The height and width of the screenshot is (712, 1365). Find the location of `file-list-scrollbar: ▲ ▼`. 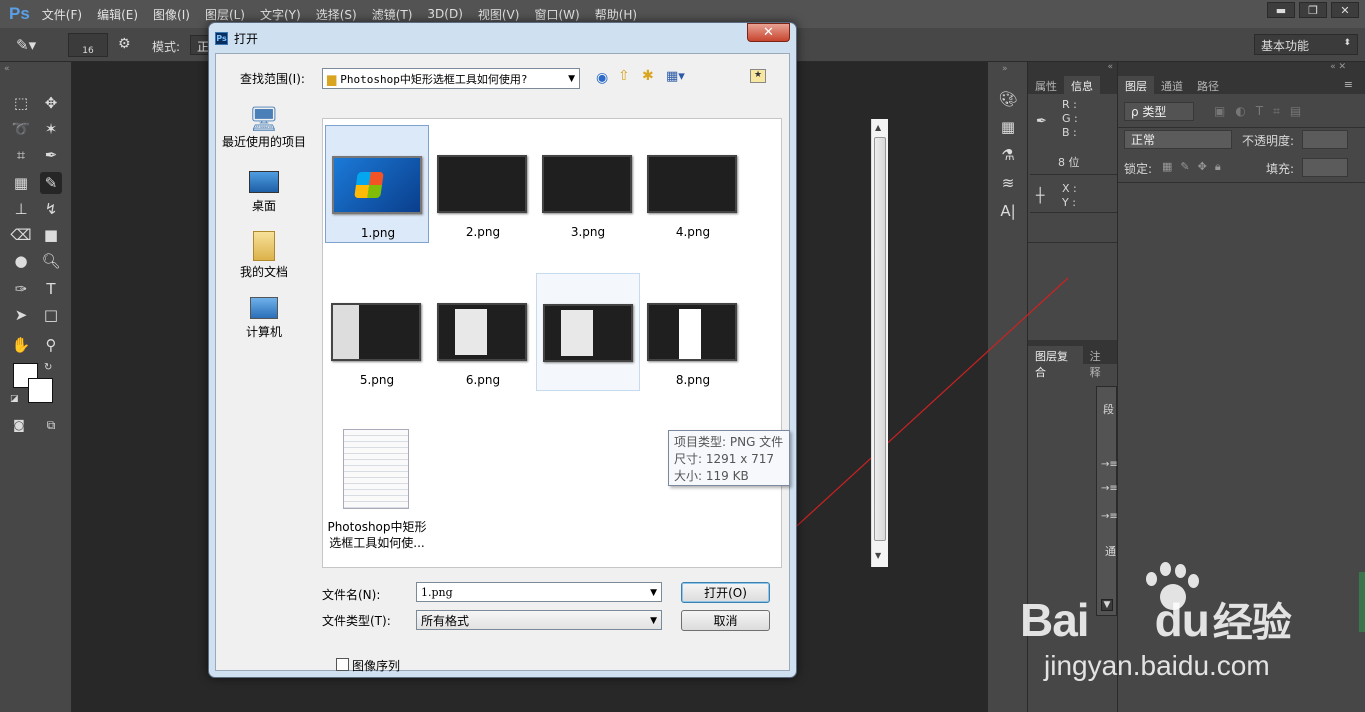

file-list-scrollbar: ▲ ▼ is located at coordinates (879, 343).